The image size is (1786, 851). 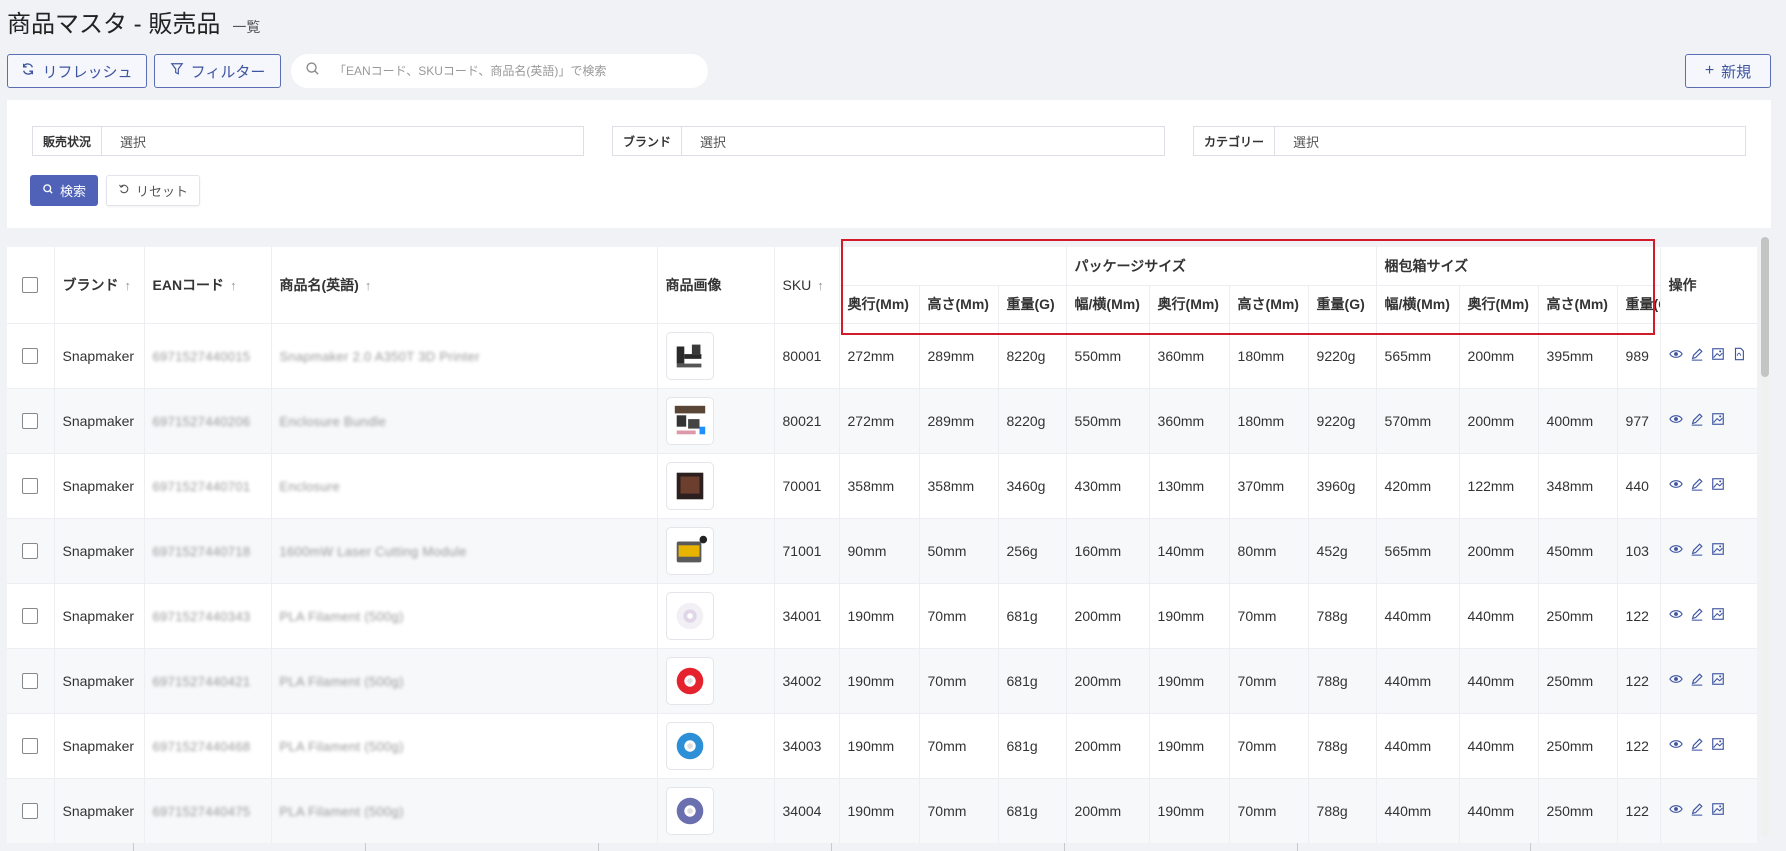 I want to click on column-ean: EANコード ↑, so click(x=208, y=285).